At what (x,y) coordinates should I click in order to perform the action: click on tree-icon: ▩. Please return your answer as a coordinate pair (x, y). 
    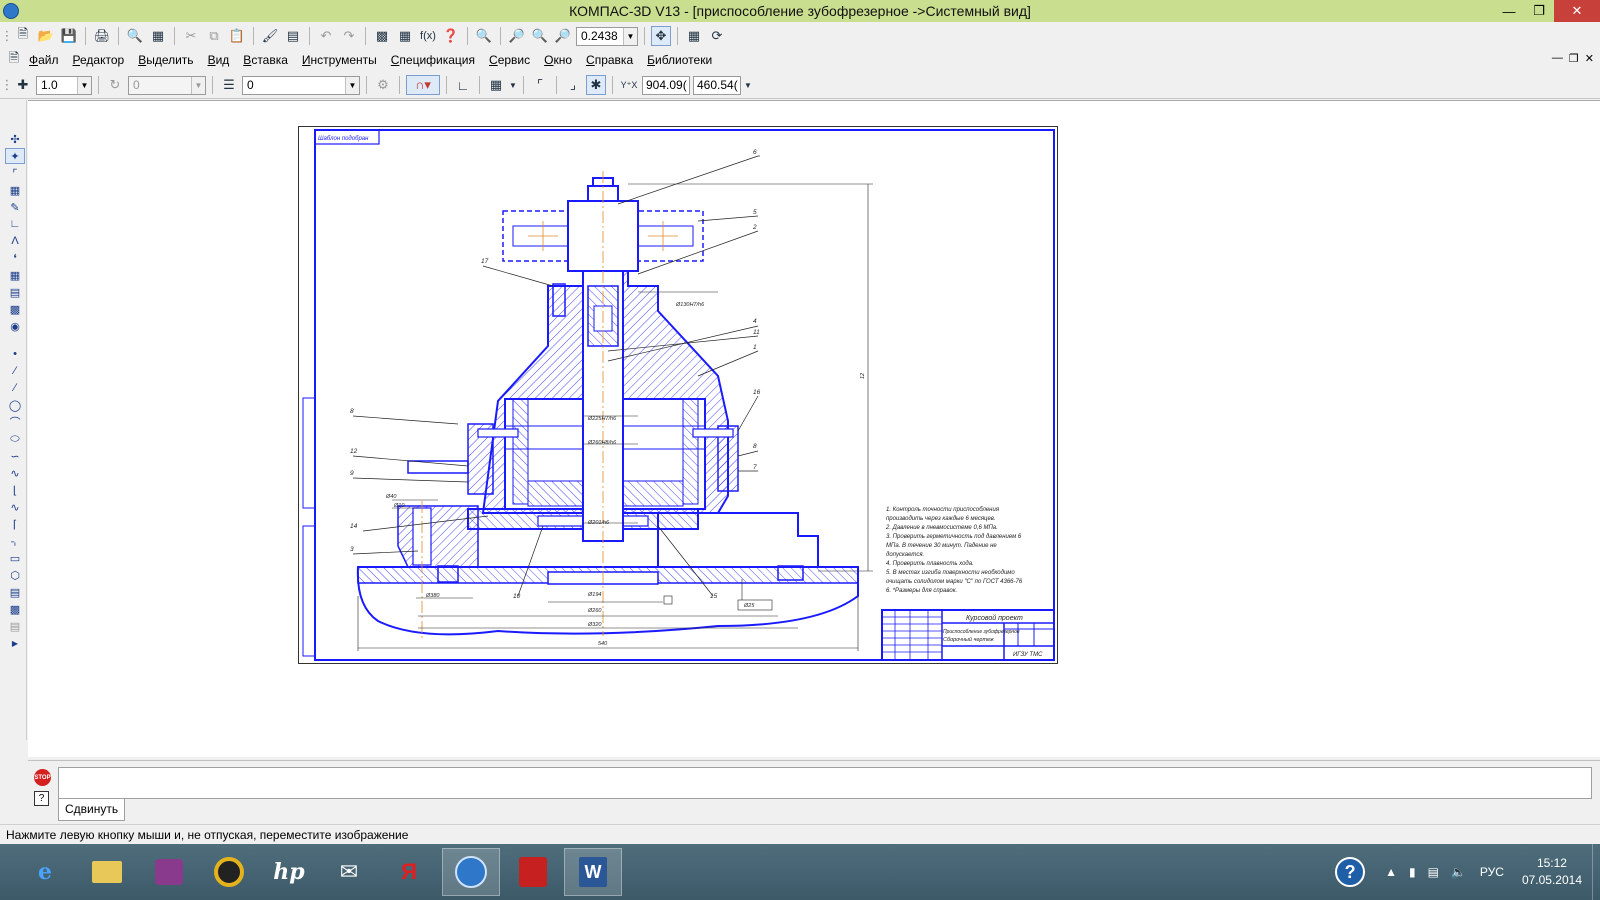
    Looking at the image, I should click on (382, 36).